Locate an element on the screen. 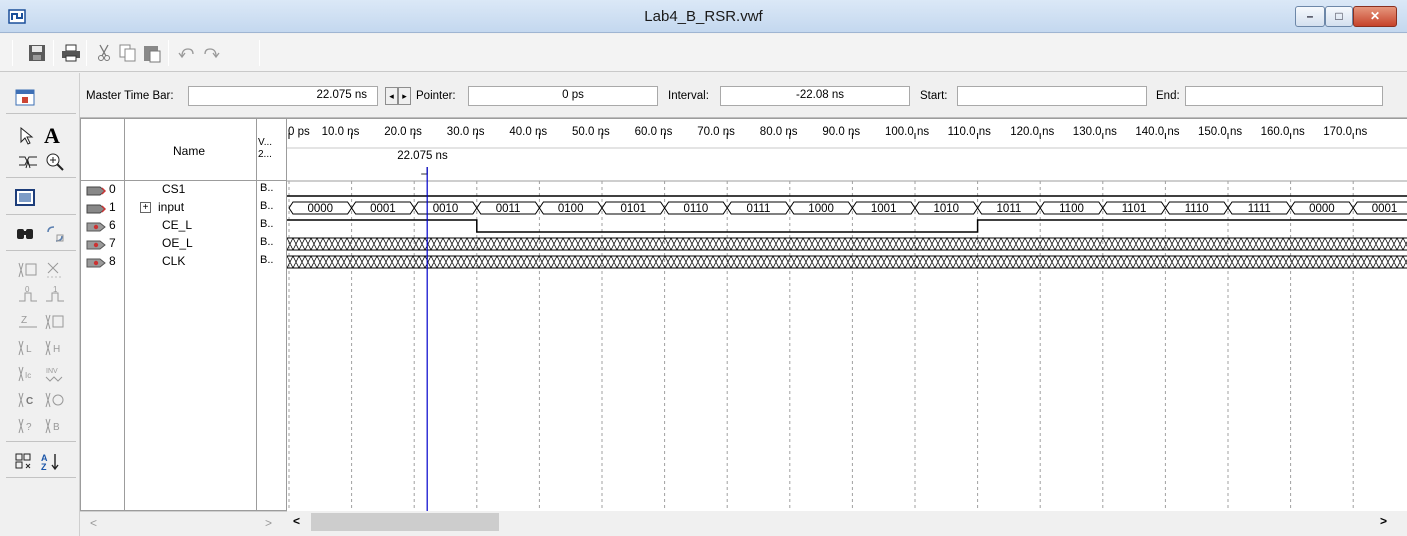 The width and height of the screenshot is (1407, 536). start-field is located at coordinates (1052, 96).